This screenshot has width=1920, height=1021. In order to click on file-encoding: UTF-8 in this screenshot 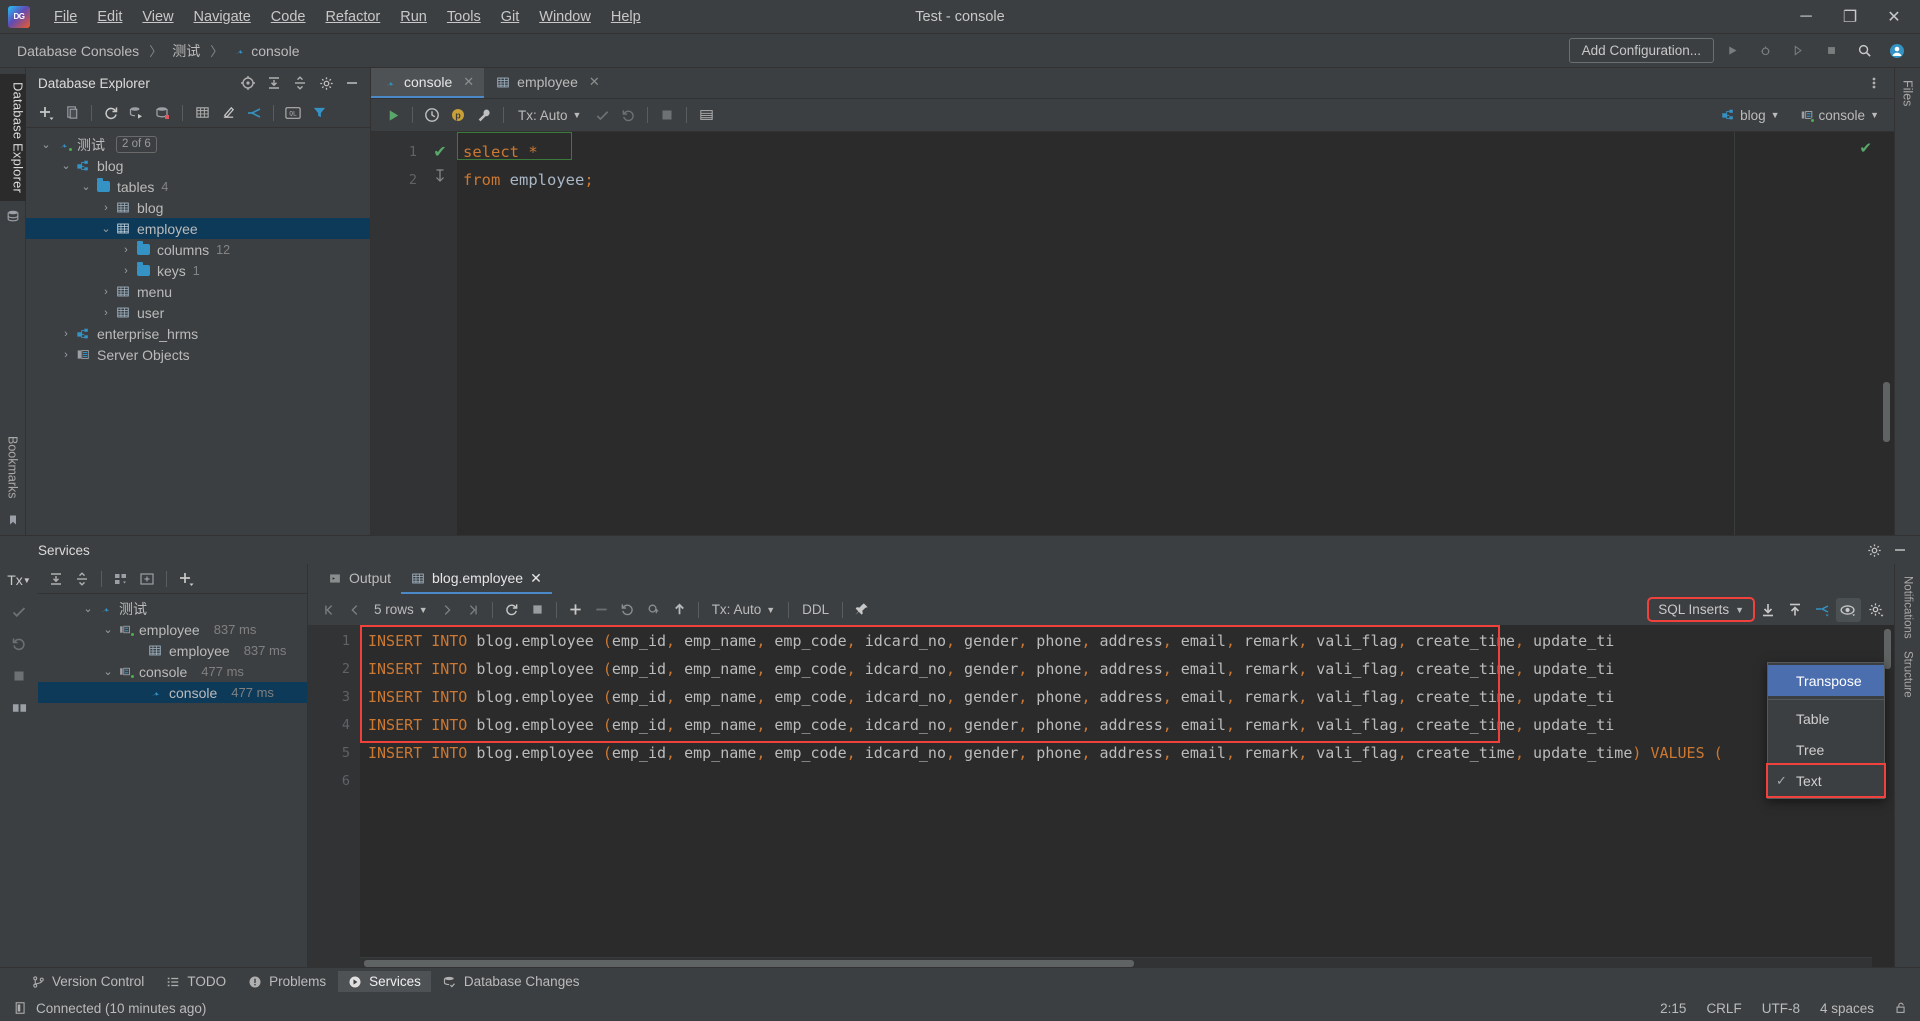, I will do `click(1781, 1008)`.